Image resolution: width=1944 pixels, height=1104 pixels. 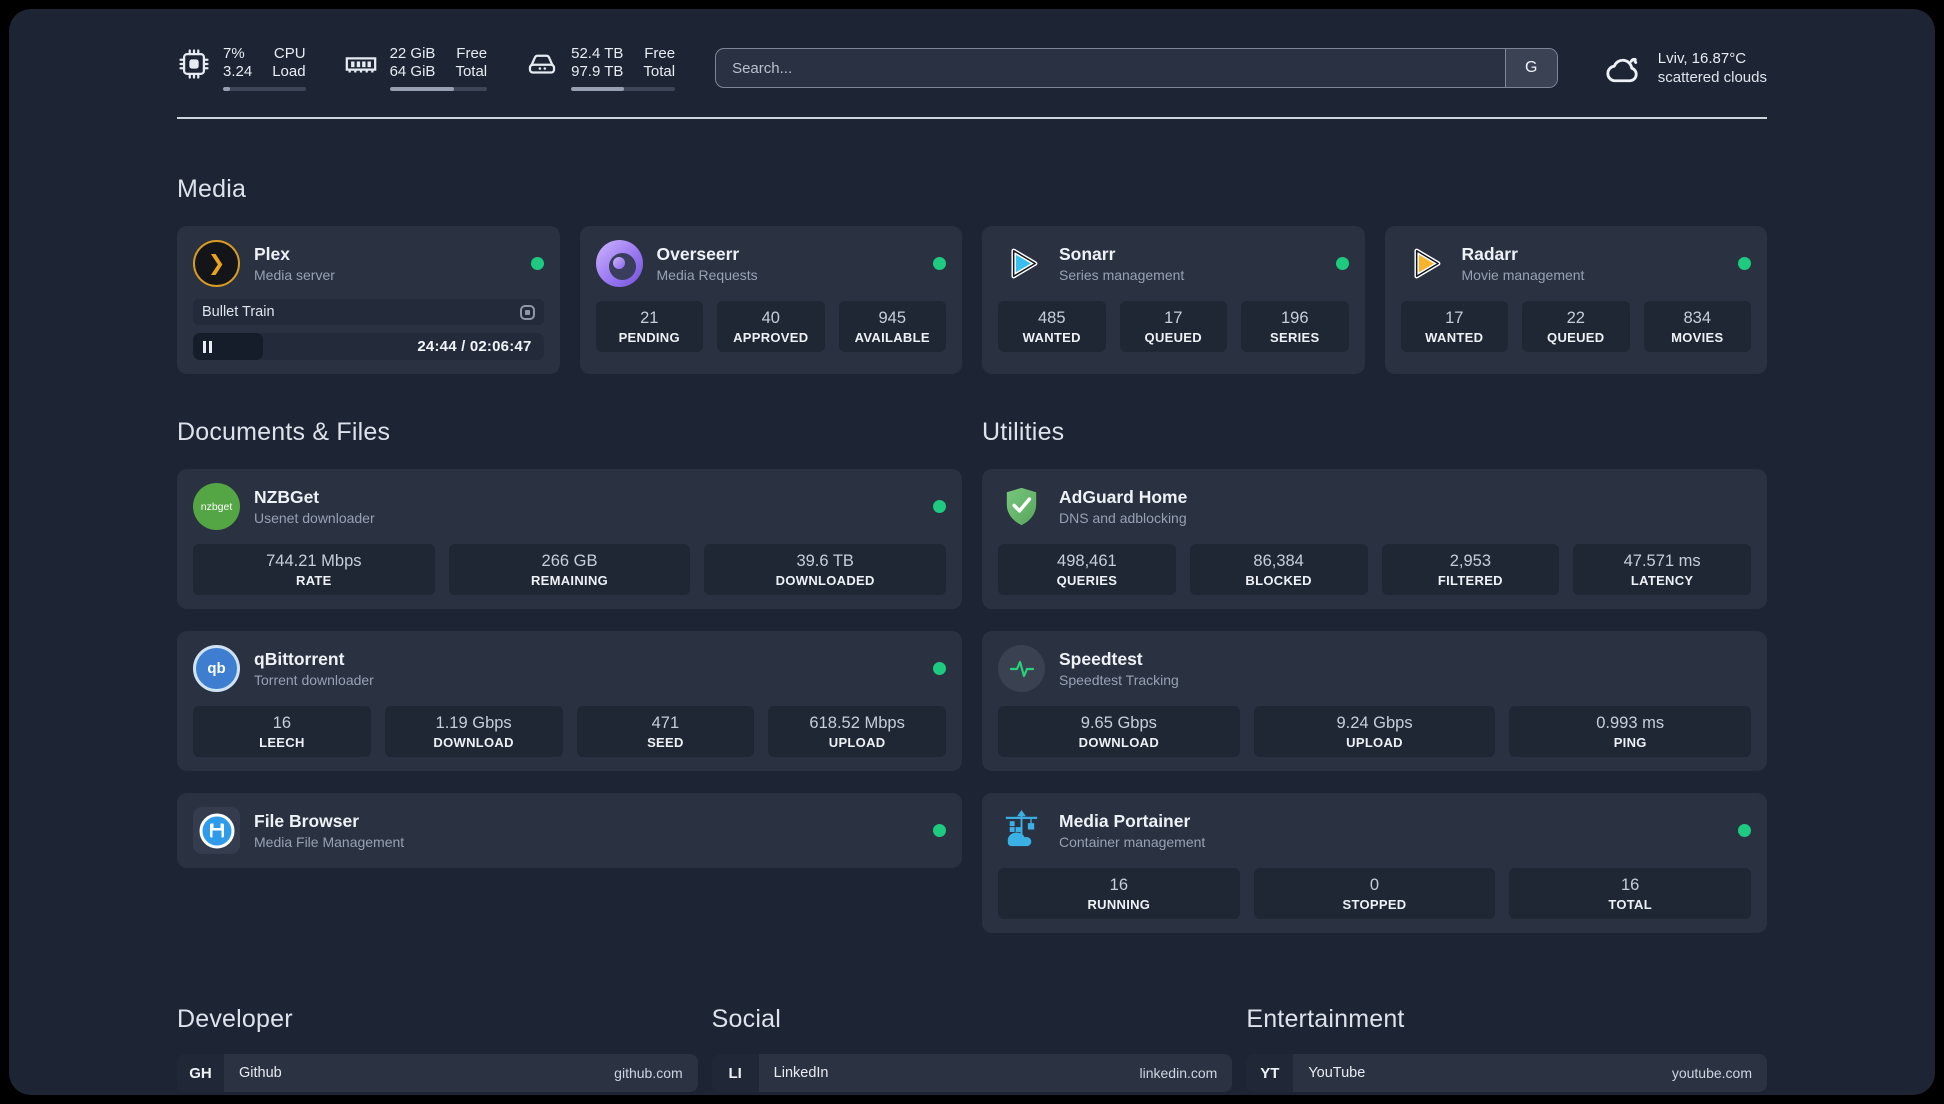 I want to click on section-title-media: Media, so click(x=212, y=189).